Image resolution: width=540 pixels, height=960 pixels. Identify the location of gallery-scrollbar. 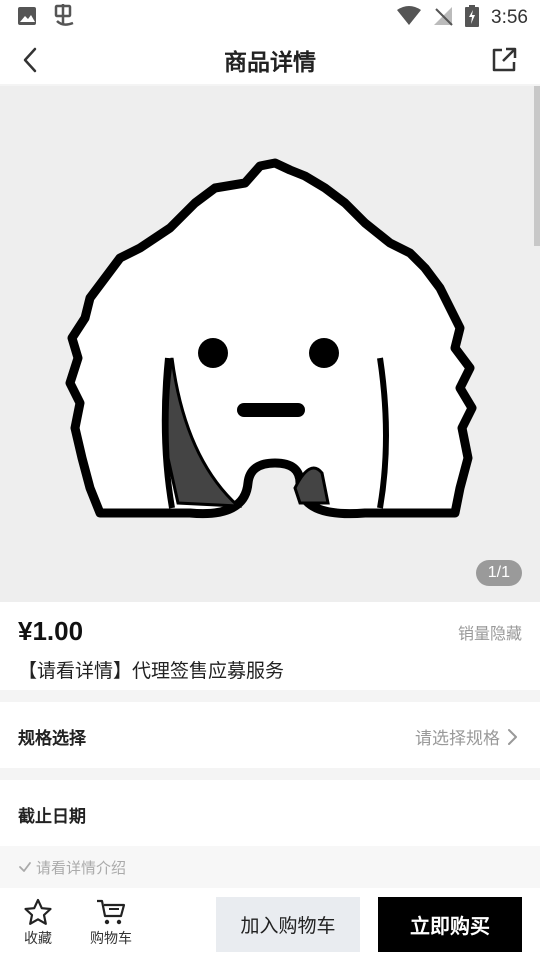
(537, 166).